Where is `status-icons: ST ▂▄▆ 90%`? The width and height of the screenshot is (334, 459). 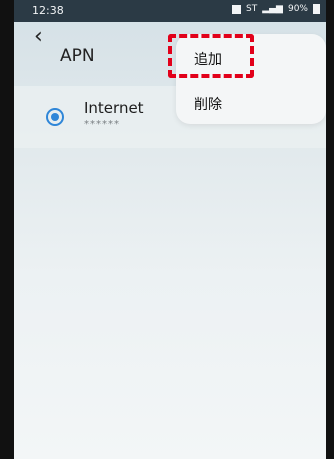 status-icons: ST ▂▄▆ 90% is located at coordinates (276, 9).